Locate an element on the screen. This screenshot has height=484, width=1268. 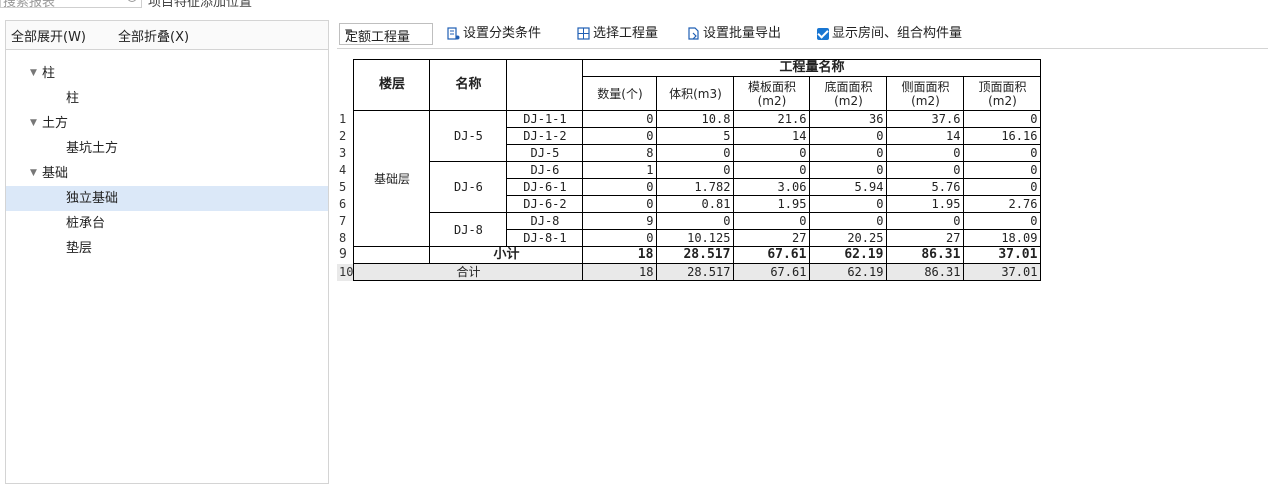
show-rooms-label: 显示房间、组合构件量 is located at coordinates (897, 33).